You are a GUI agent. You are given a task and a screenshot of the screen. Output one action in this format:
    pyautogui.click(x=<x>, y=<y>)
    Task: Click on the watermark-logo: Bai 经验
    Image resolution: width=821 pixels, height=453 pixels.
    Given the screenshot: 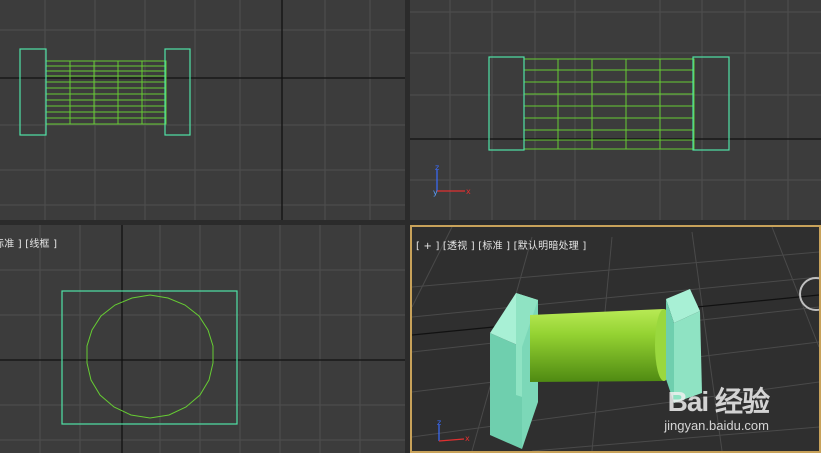 What is the action you would take?
    pyautogui.click(x=718, y=401)
    